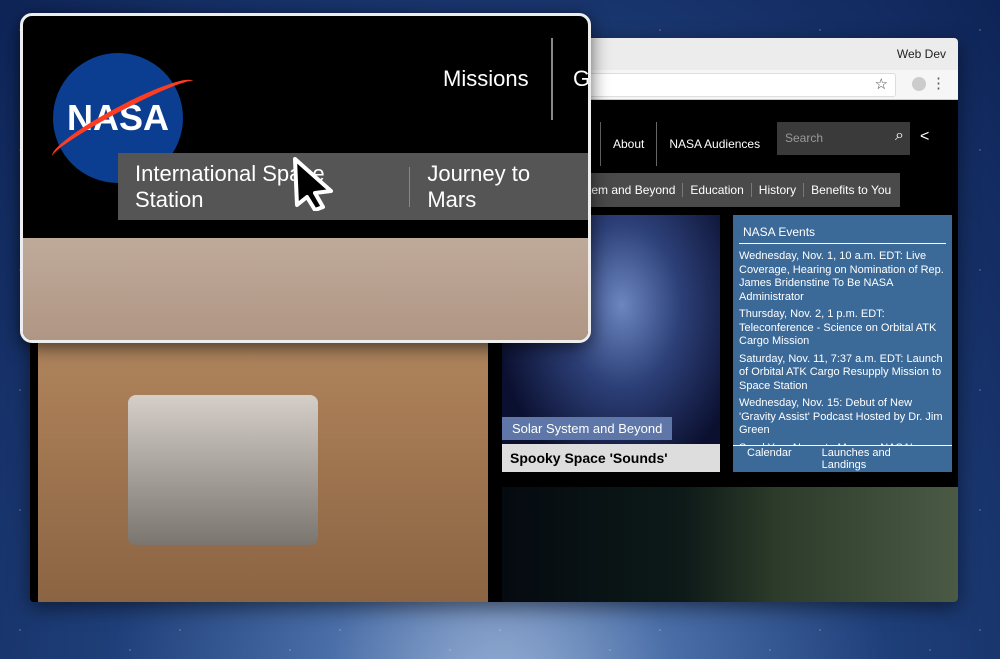  I want to click on nav-divider, so click(552, 79).